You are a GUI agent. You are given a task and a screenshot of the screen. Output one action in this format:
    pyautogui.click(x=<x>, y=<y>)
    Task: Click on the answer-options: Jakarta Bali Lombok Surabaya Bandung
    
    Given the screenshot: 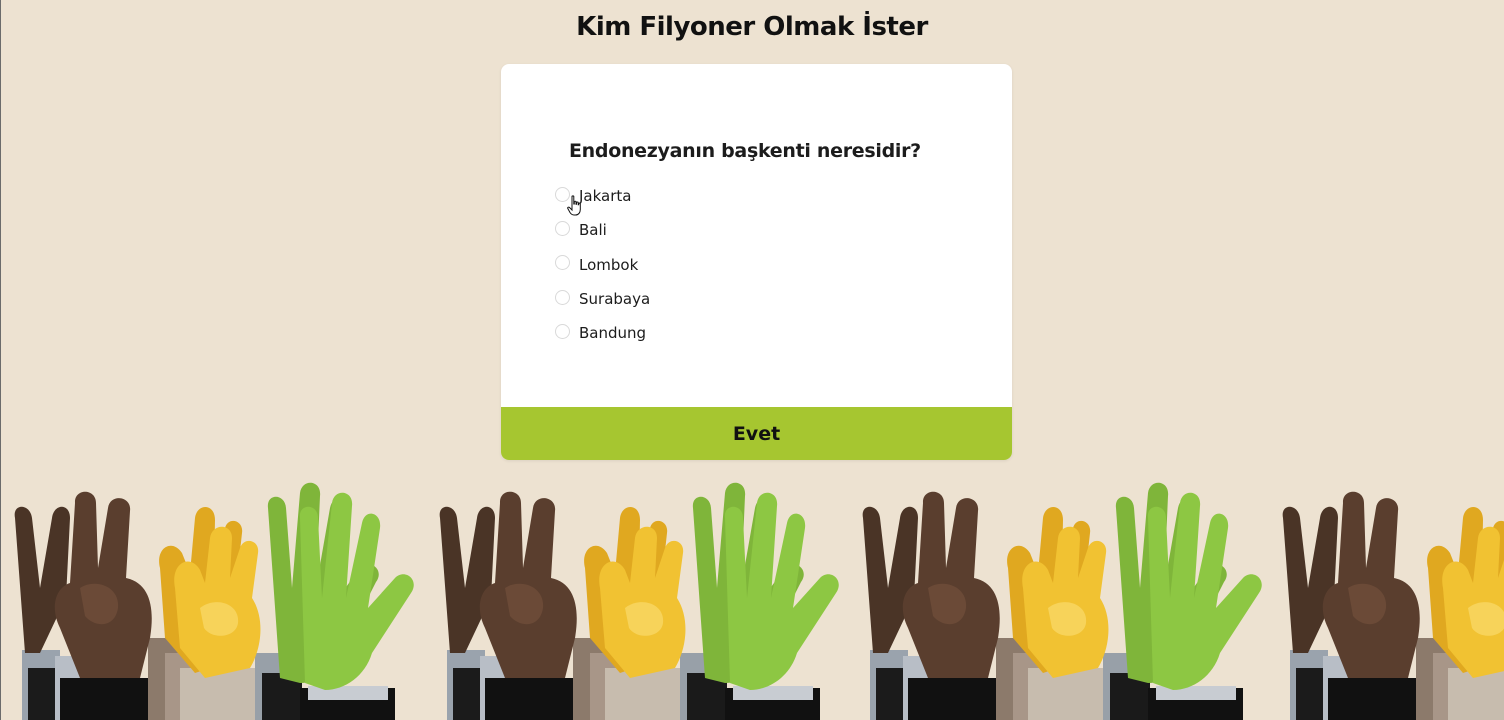 What is the action you would take?
    pyautogui.click(x=602, y=264)
    